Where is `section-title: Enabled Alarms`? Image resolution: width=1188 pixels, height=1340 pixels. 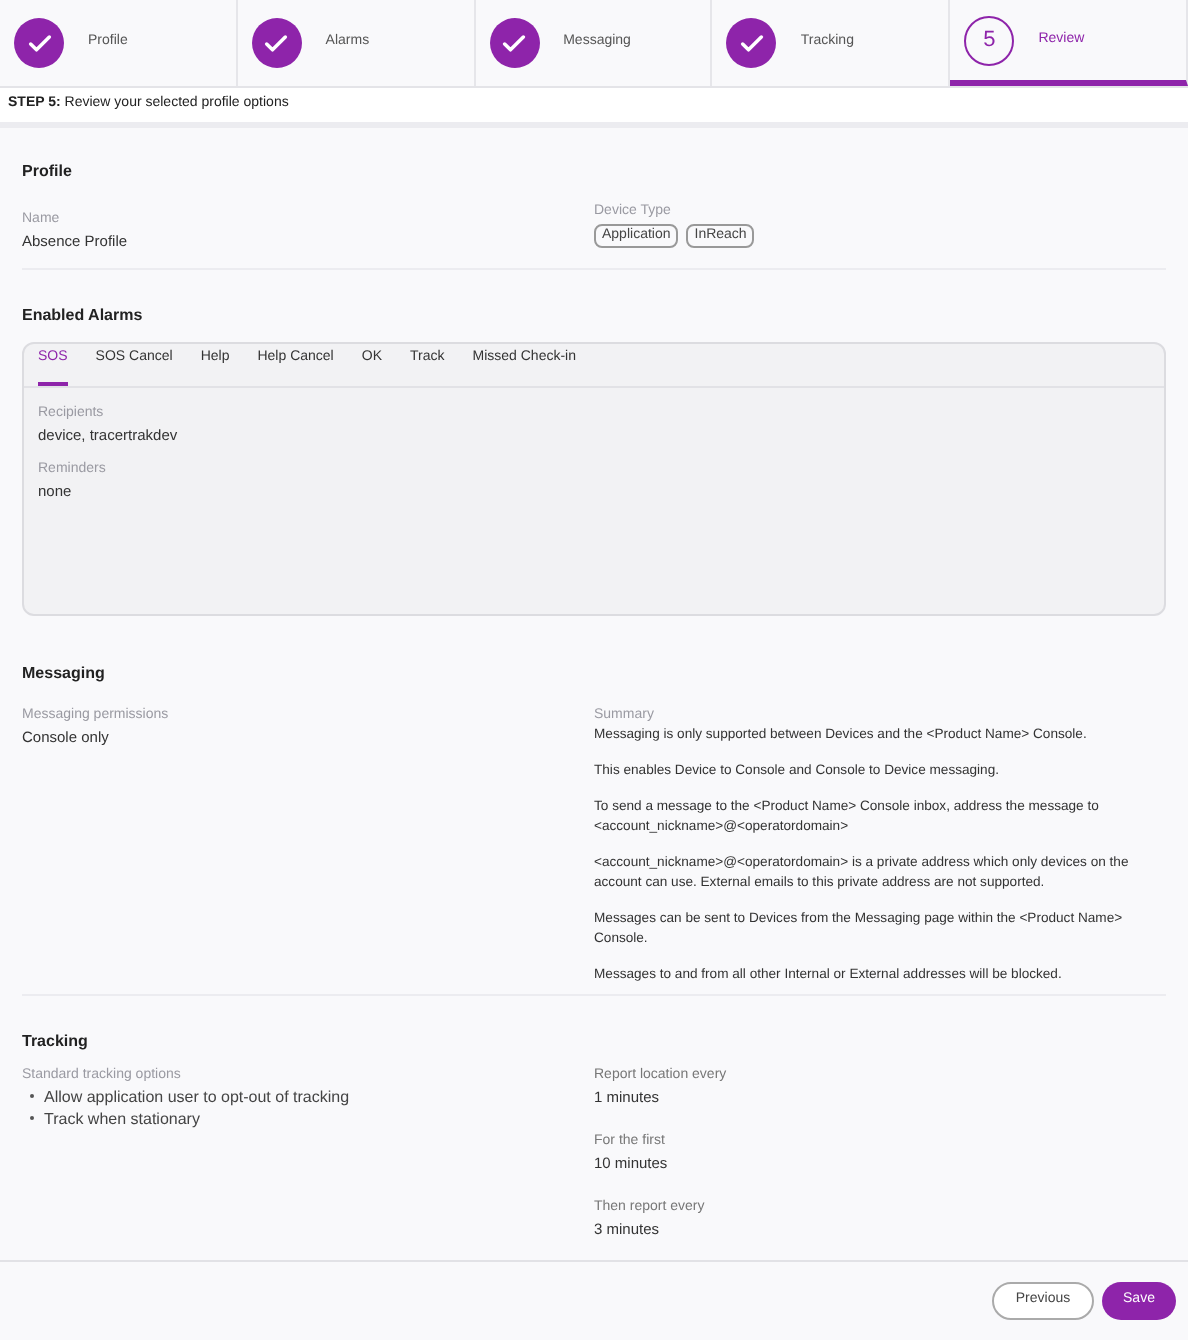
section-title: Enabled Alarms is located at coordinates (83, 315).